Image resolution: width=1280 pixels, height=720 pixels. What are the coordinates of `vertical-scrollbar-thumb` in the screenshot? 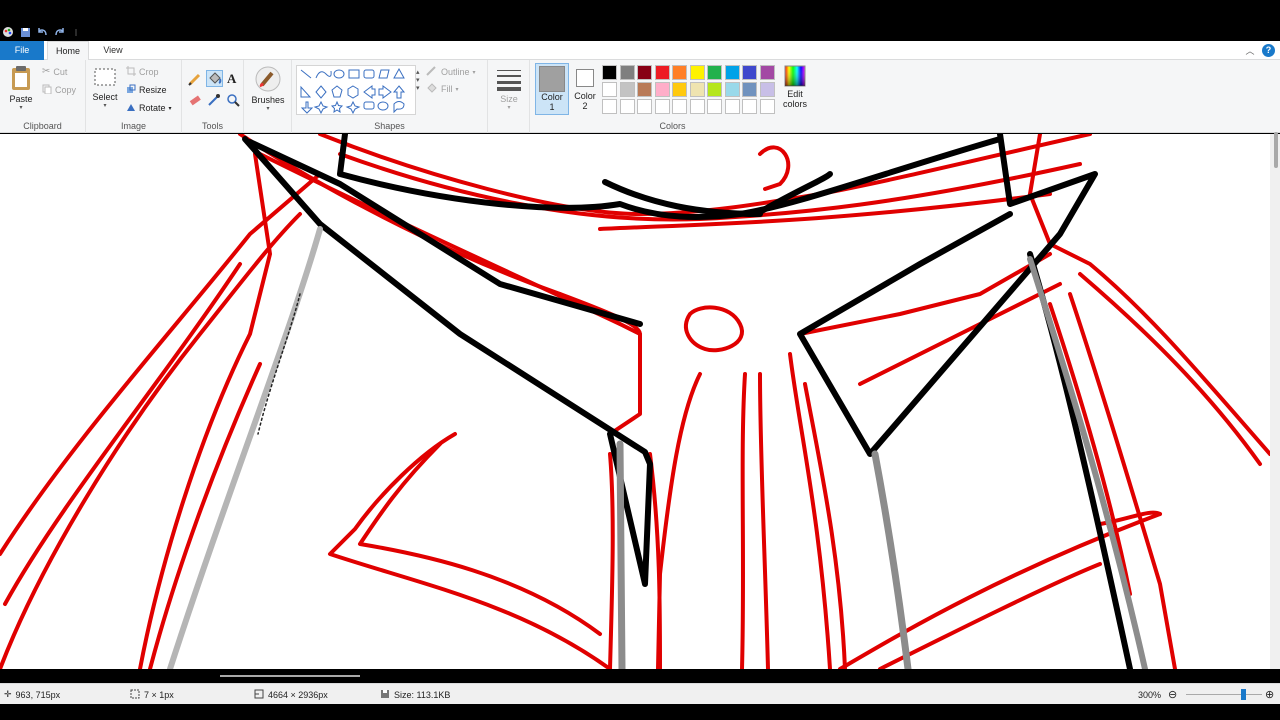 It's located at (1276, 150).